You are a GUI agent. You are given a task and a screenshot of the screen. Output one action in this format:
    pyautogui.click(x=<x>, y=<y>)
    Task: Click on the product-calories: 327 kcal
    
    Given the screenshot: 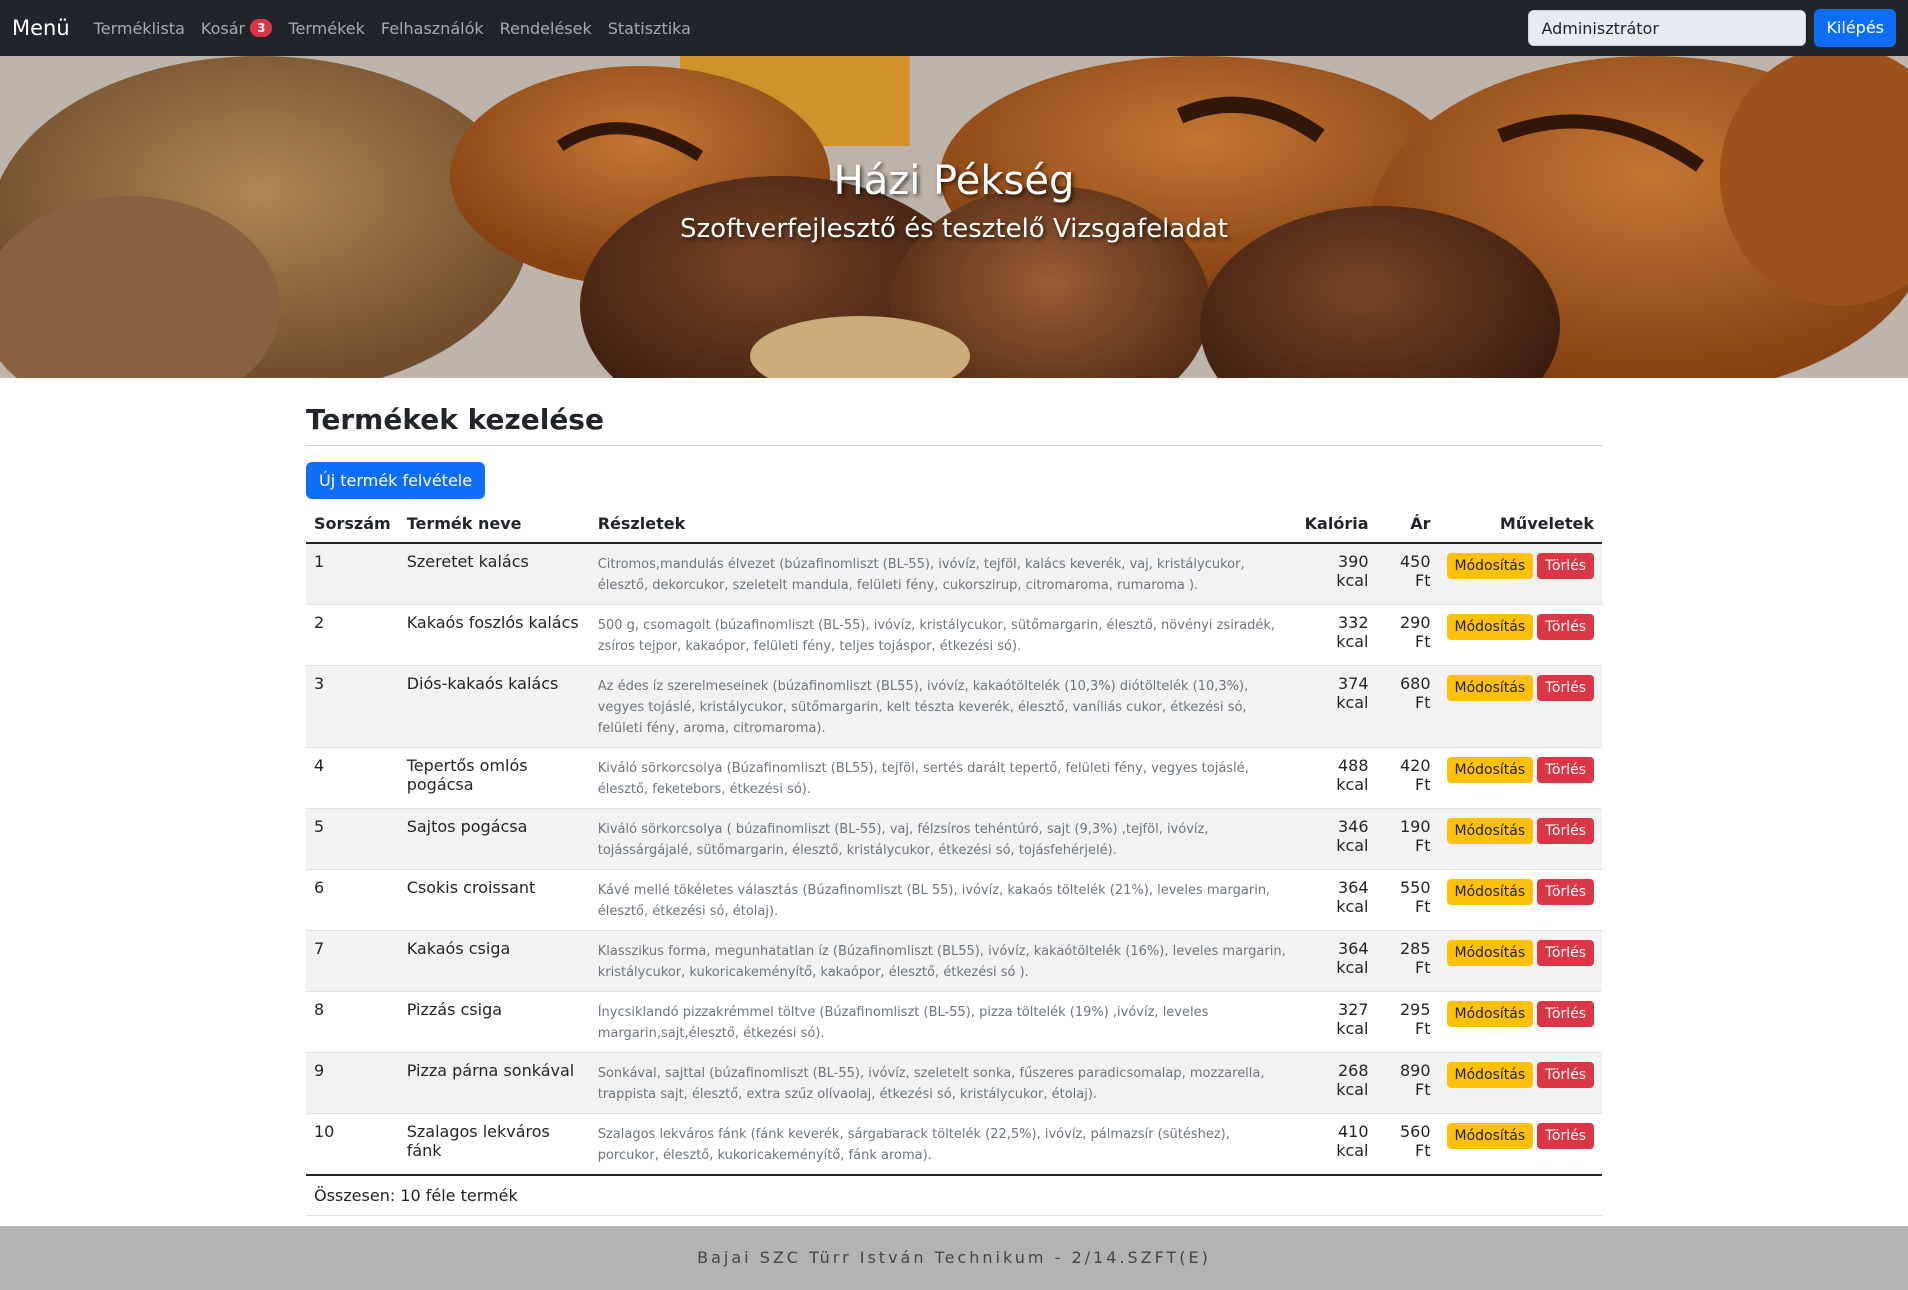 What is the action you would take?
    pyautogui.click(x=1336, y=1022)
    